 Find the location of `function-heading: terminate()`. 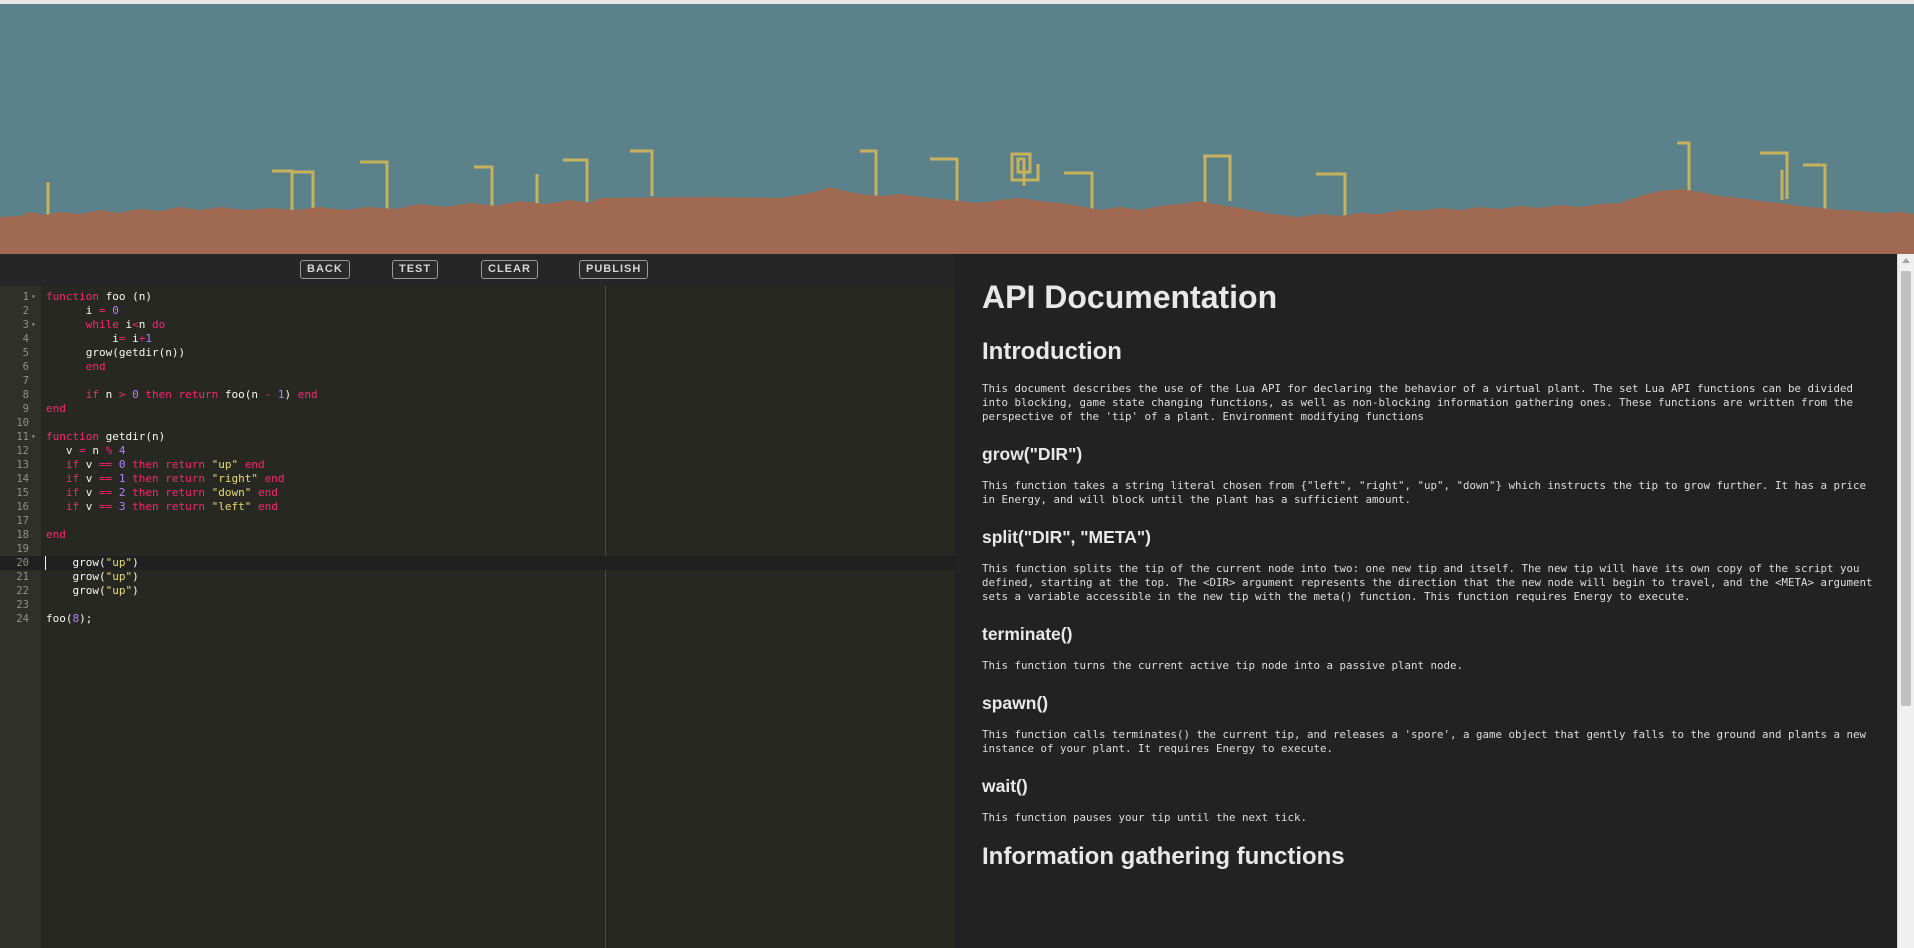

function-heading: terminate() is located at coordinates (1027, 634).